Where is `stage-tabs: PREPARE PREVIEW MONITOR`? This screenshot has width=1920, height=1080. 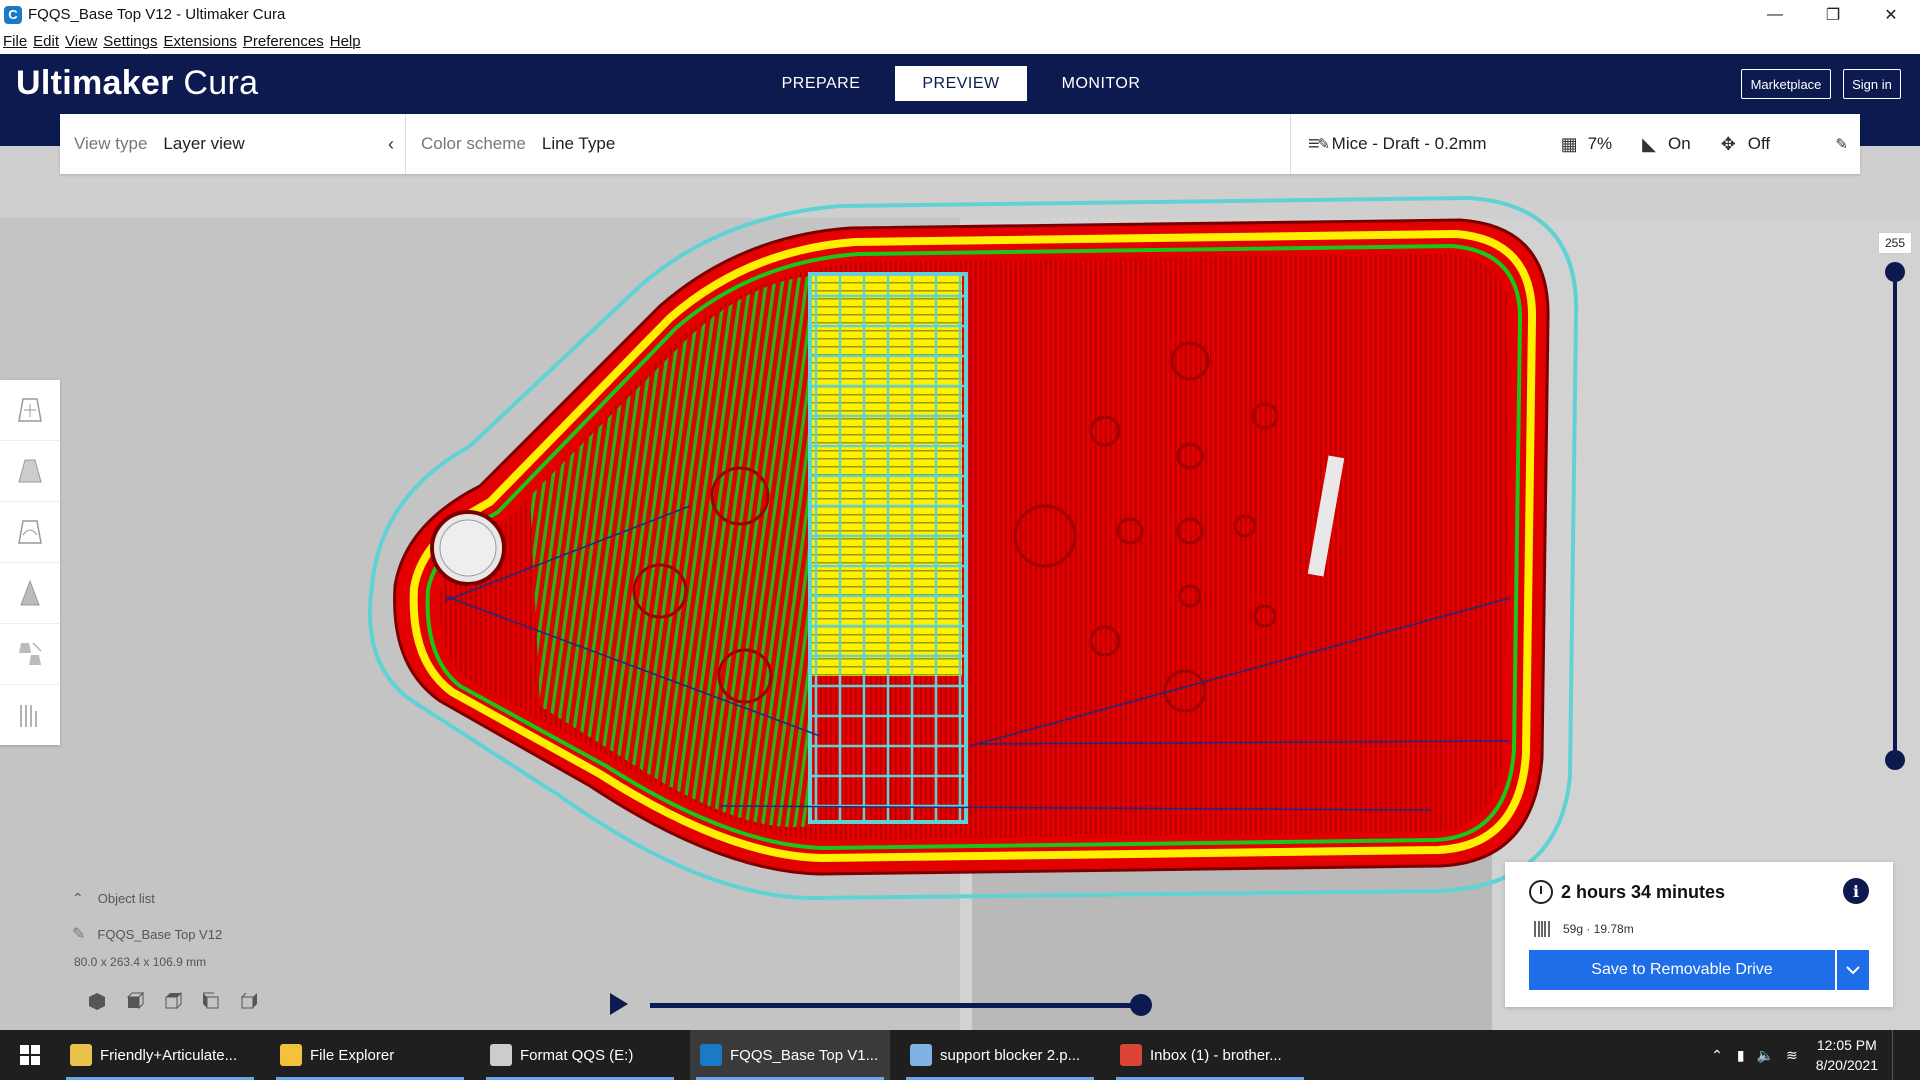 stage-tabs: PREPARE PREVIEW MONITOR is located at coordinates (965, 83).